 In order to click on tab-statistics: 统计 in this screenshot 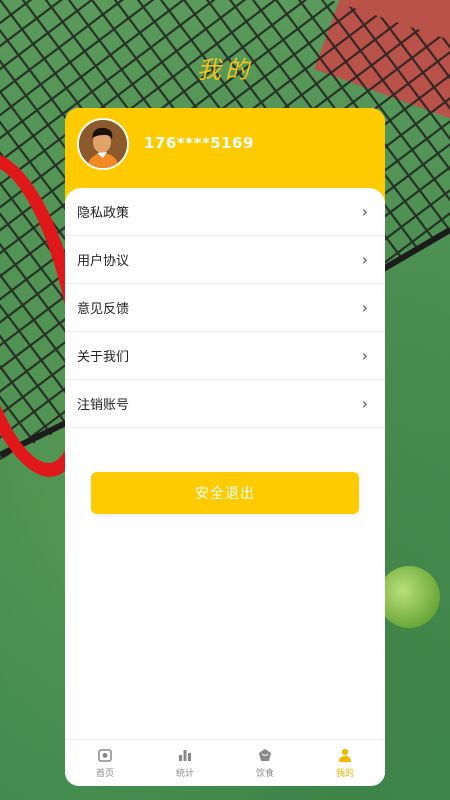, I will do `click(185, 763)`.